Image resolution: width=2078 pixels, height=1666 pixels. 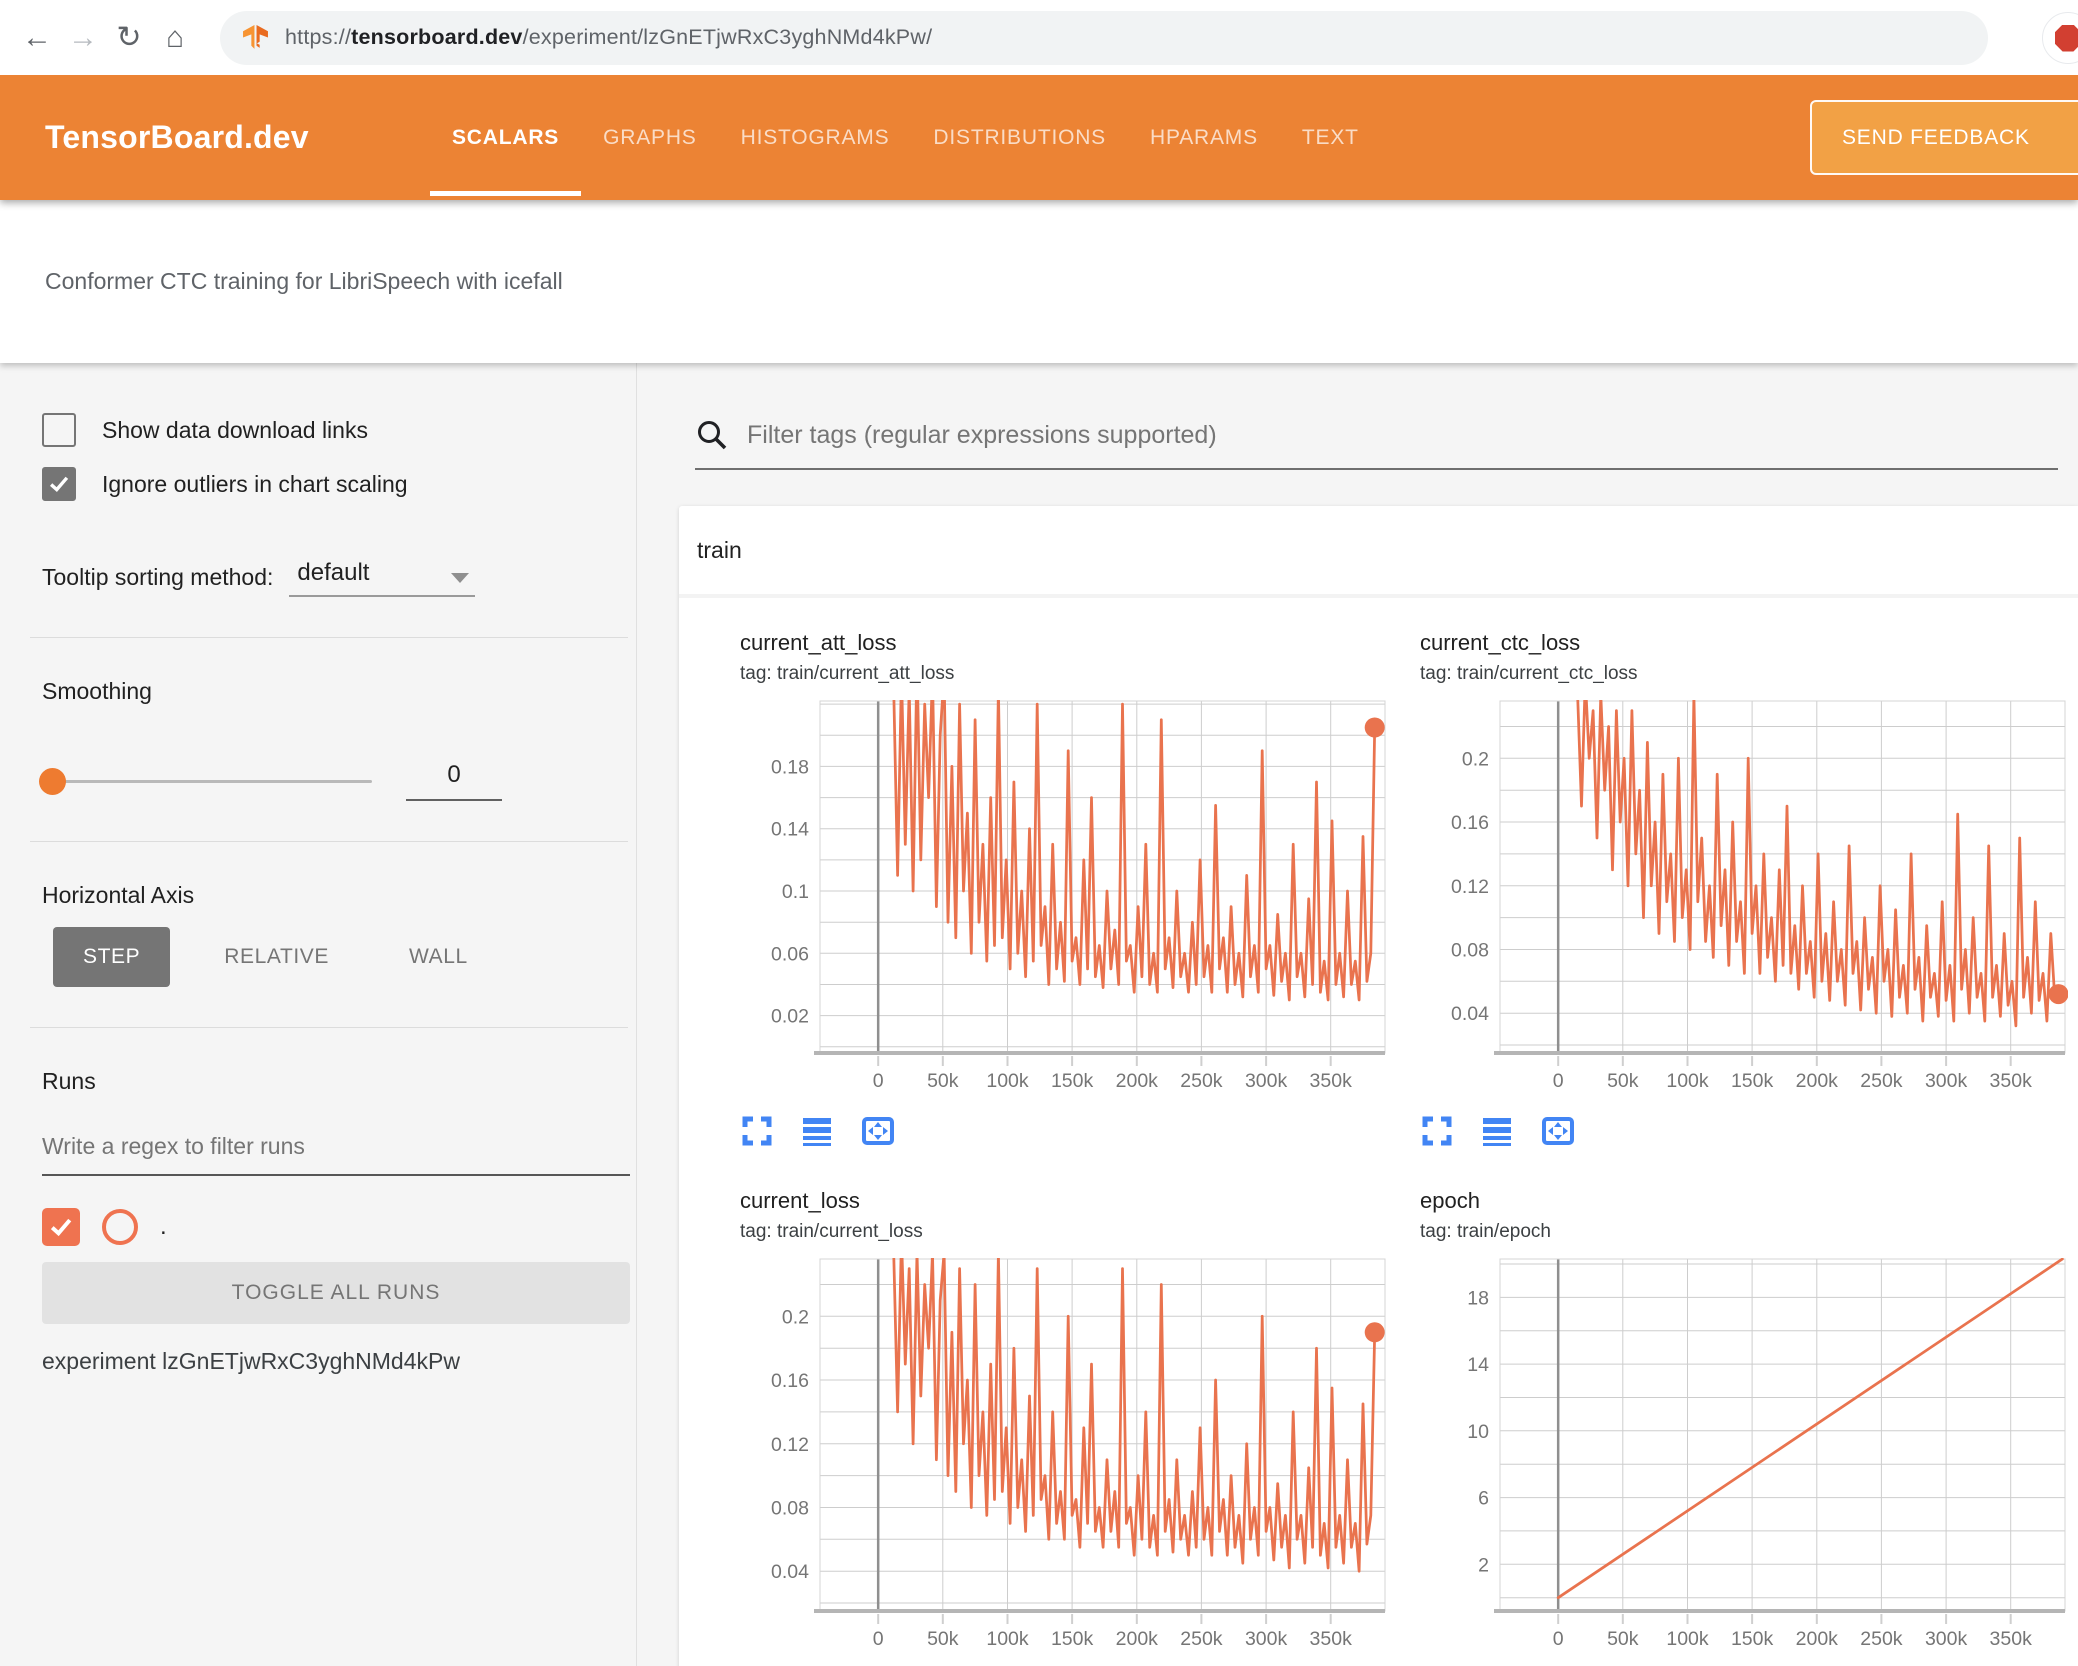 What do you see at coordinates (339, 1227) in the screenshot?
I see `run-row: .` at bounding box center [339, 1227].